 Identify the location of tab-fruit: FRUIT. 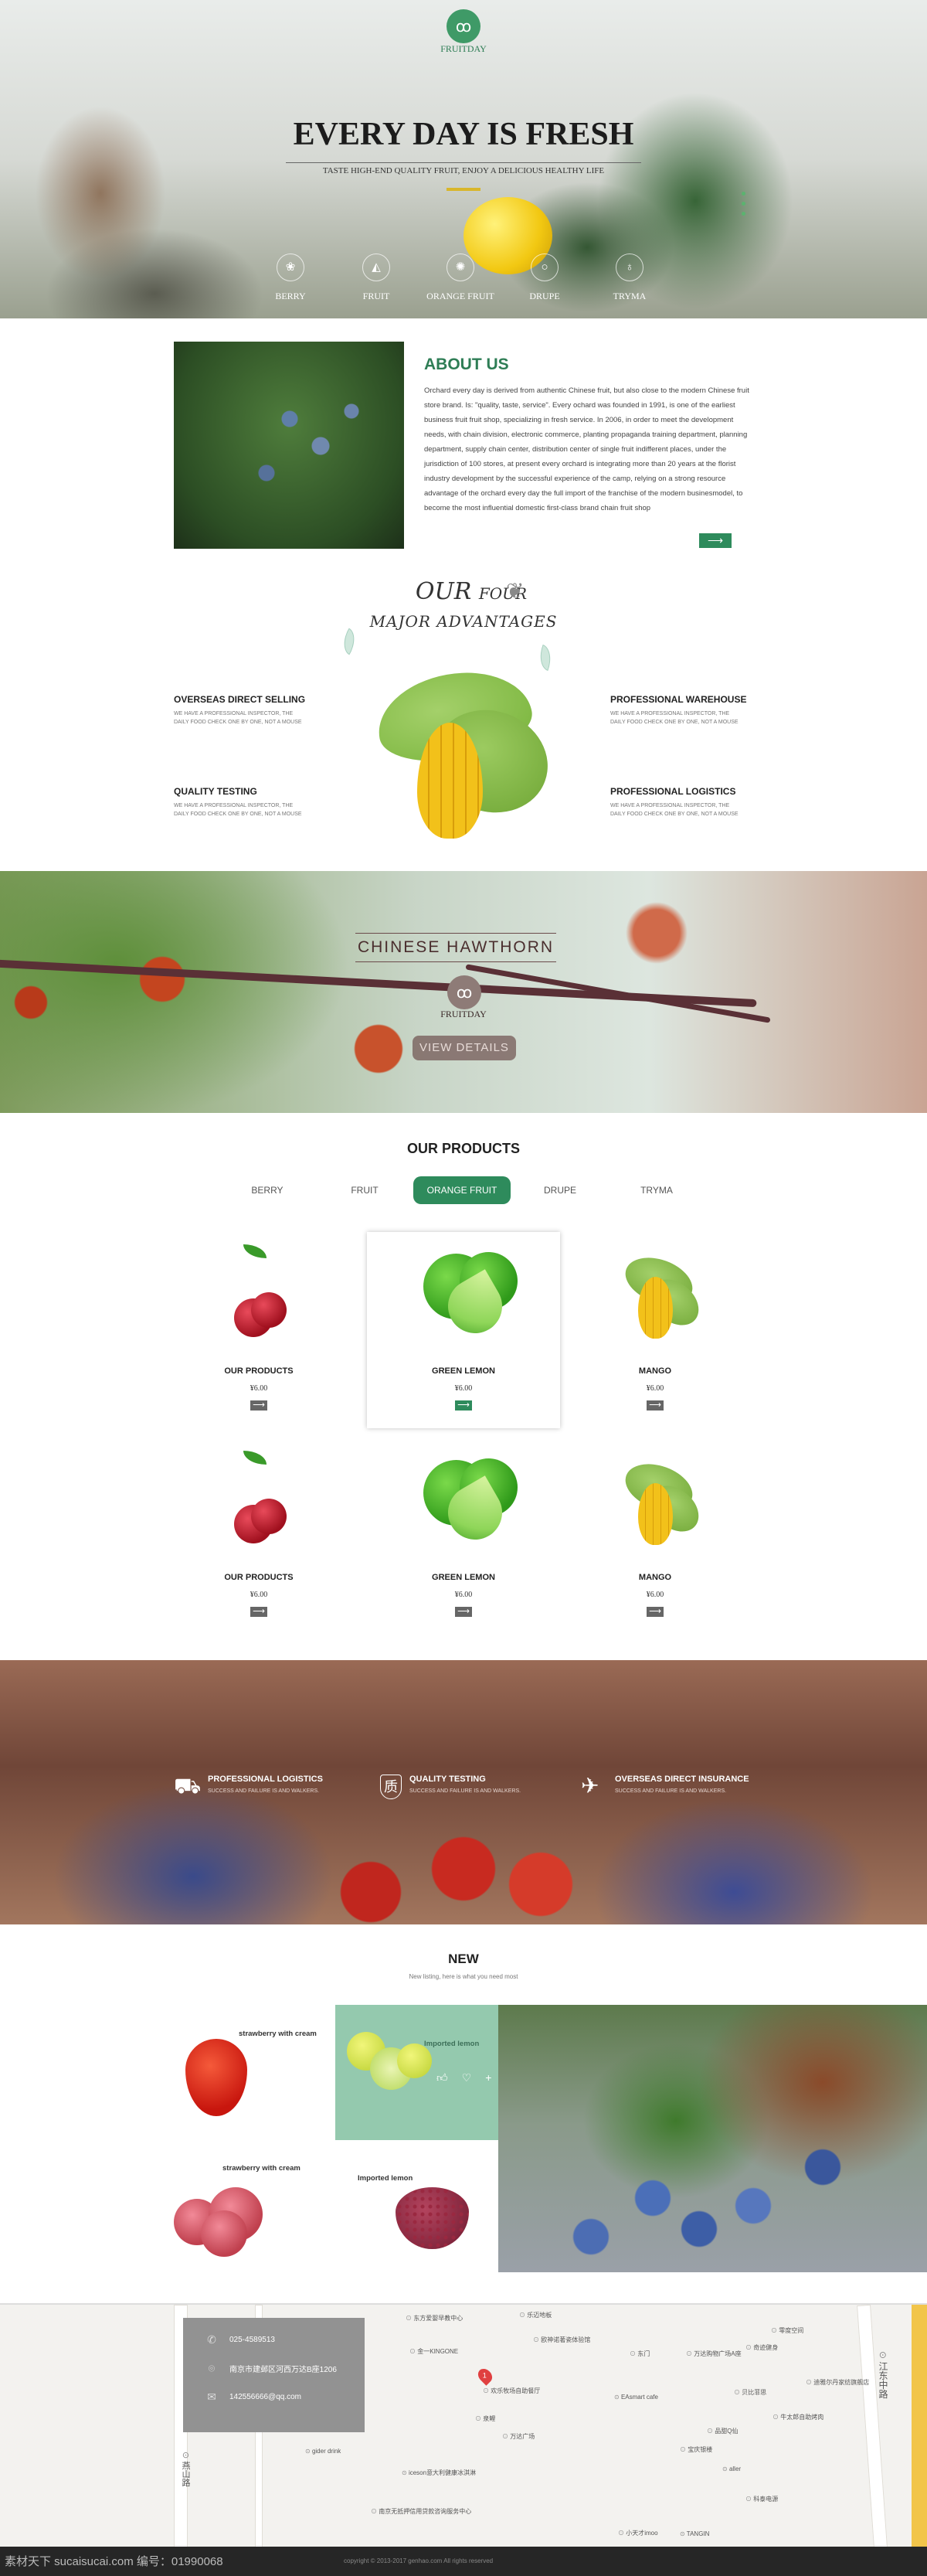
(364, 1190).